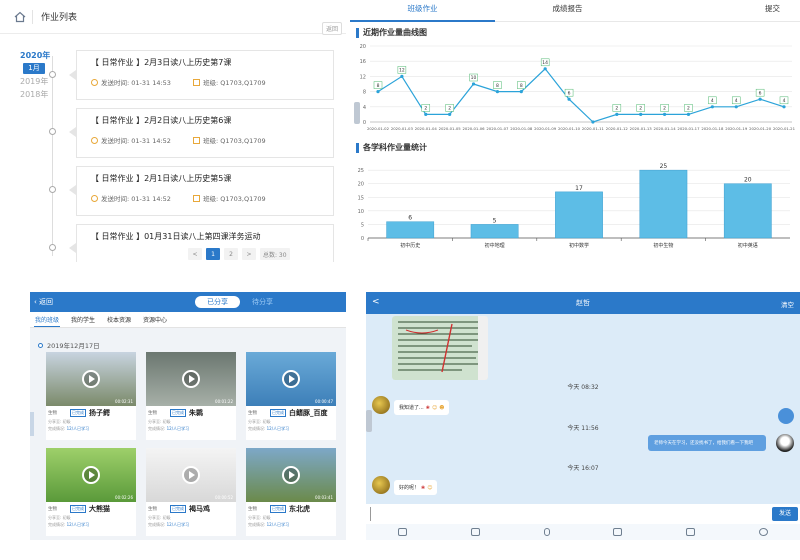 The width and height of the screenshot is (800, 560). What do you see at coordinates (331, 28) in the screenshot?
I see `return-button: 返回` at bounding box center [331, 28].